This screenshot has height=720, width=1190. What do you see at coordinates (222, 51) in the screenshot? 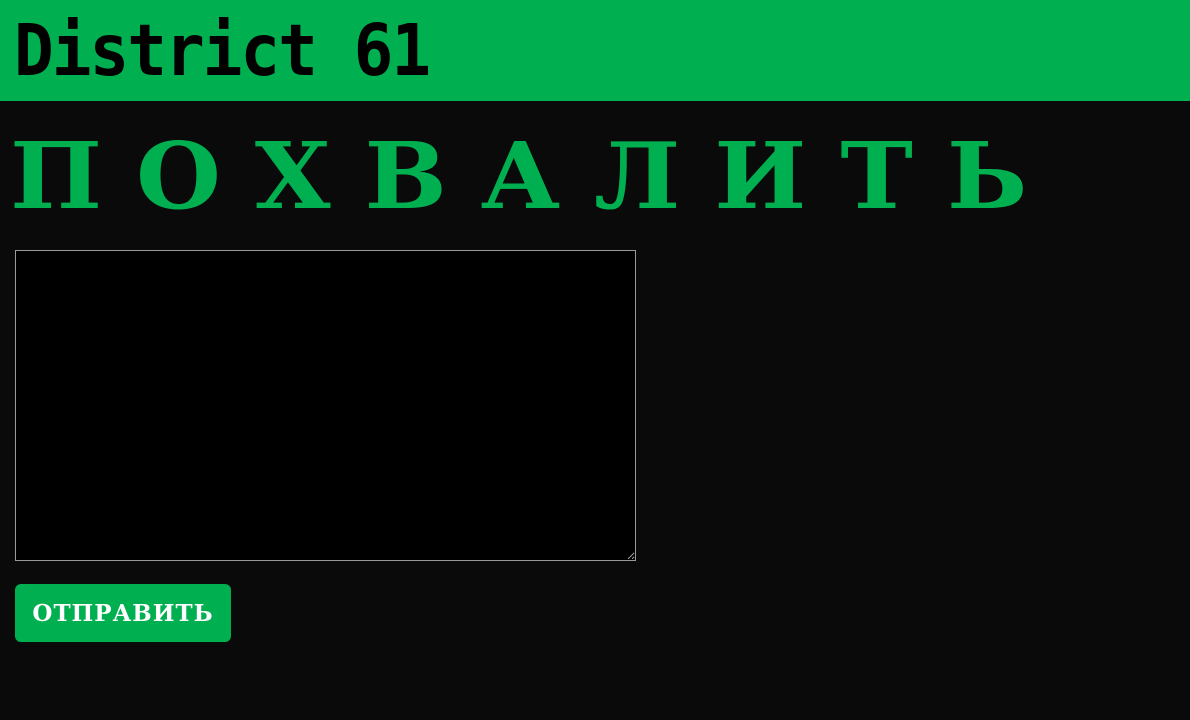
I see `site-title: District 61` at bounding box center [222, 51].